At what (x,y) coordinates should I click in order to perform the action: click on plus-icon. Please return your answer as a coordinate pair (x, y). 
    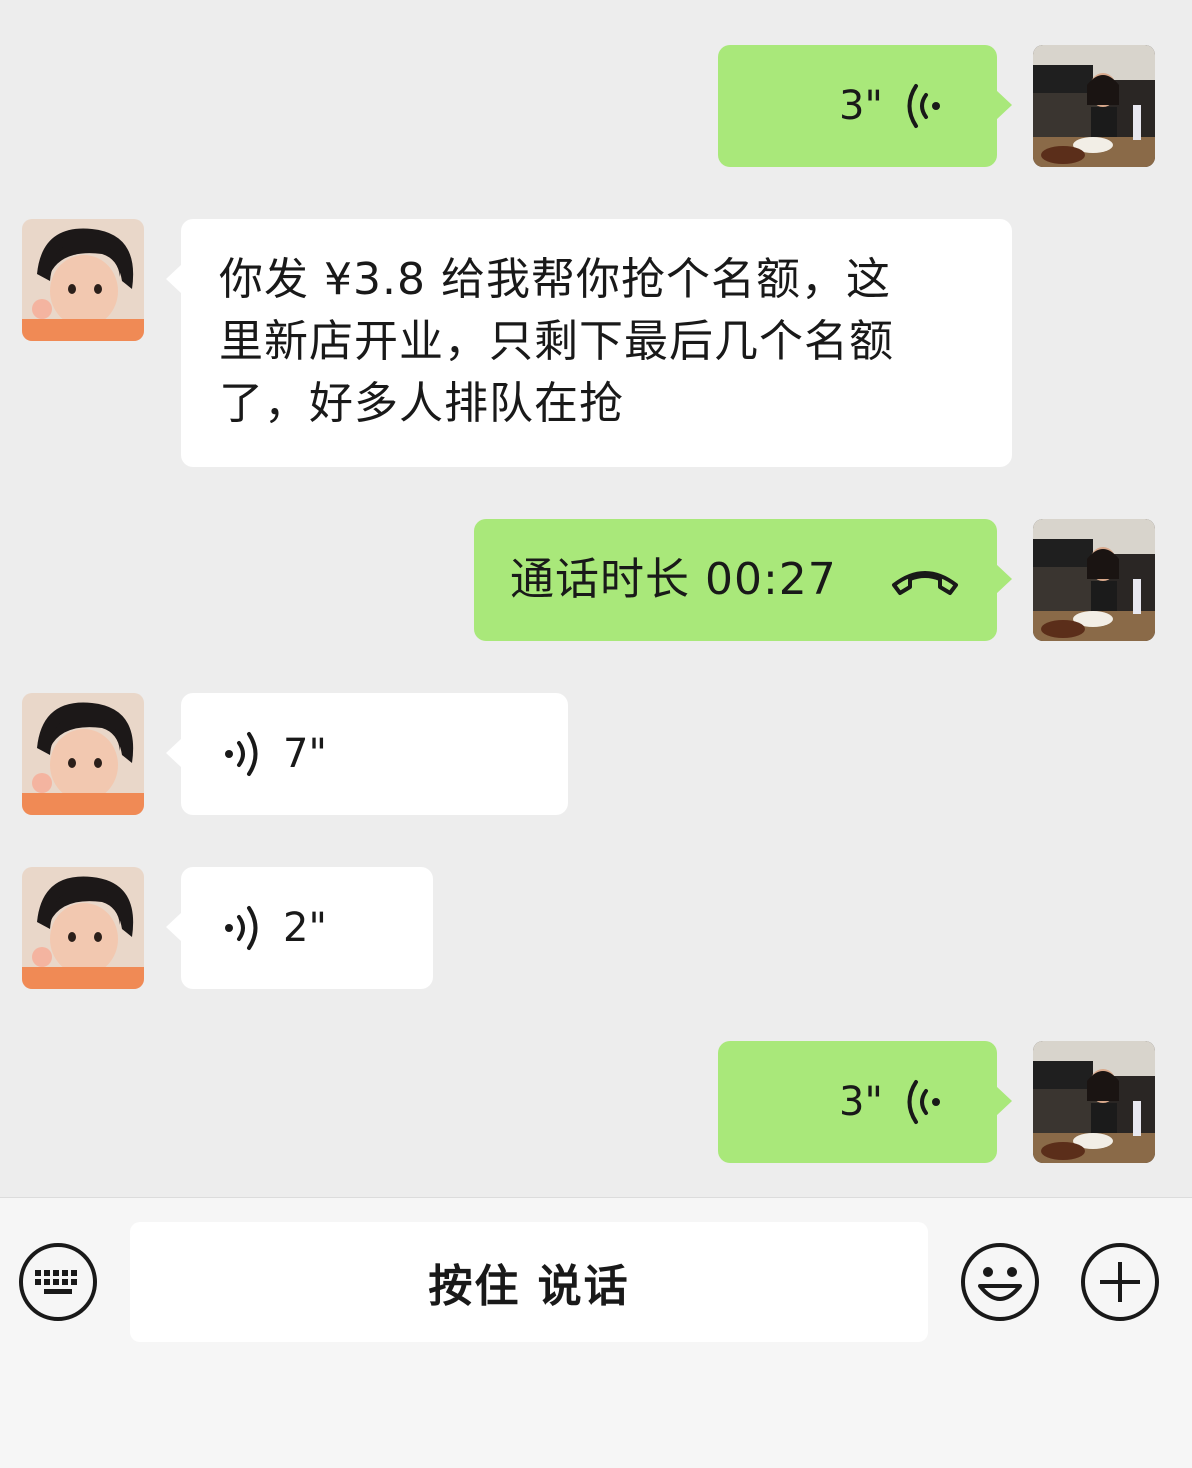
    Looking at the image, I should click on (1120, 1282).